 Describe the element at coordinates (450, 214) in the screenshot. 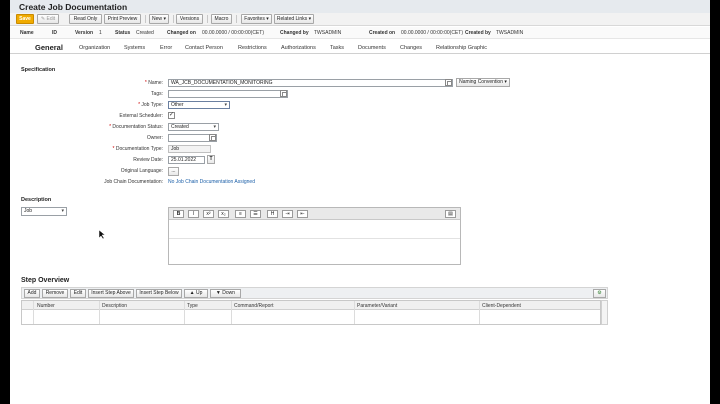

I see `source-view-icon: ▤` at that location.